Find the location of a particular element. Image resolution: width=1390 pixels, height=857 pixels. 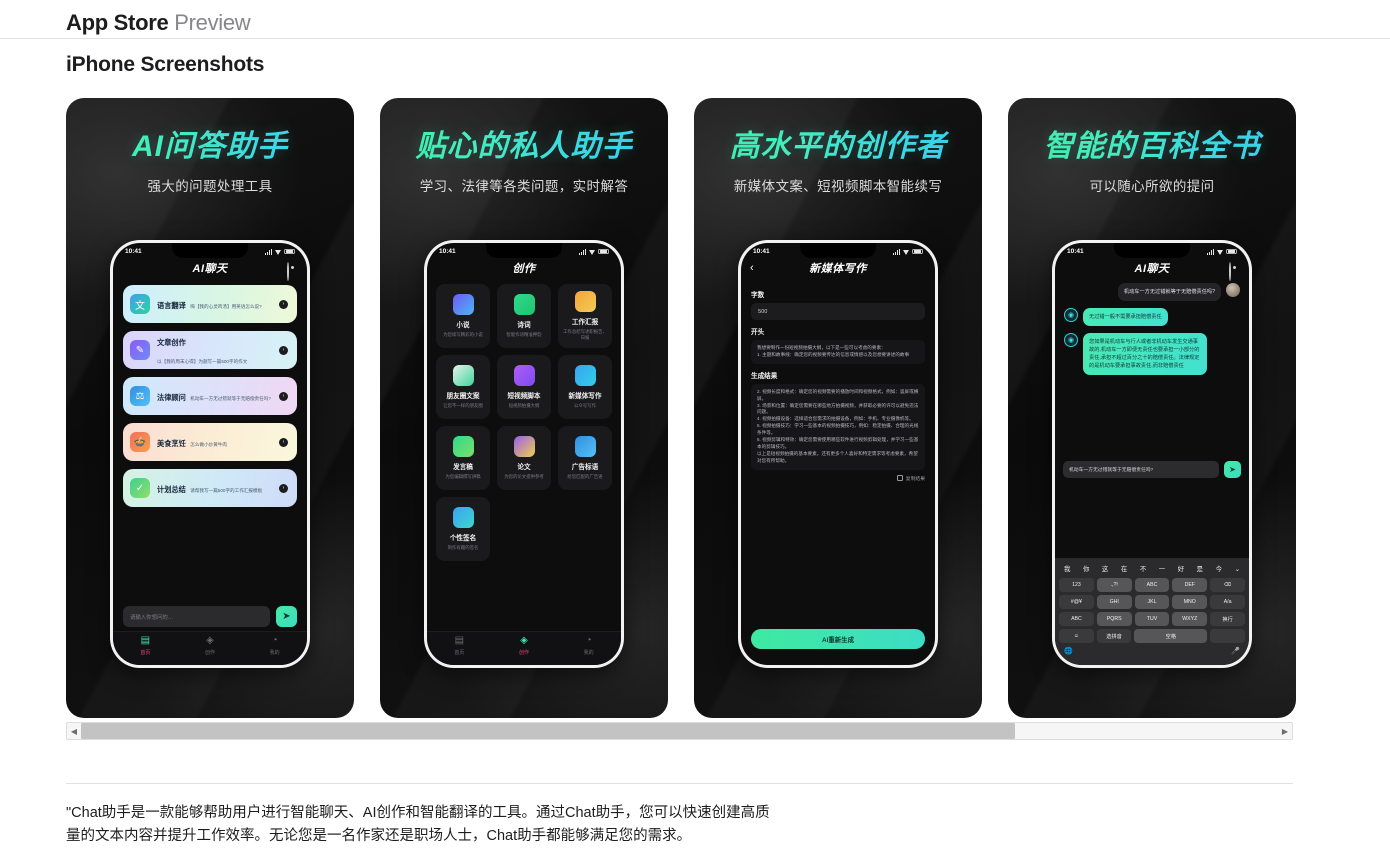

suggestion-word: 今 is located at coordinates (1219, 568).